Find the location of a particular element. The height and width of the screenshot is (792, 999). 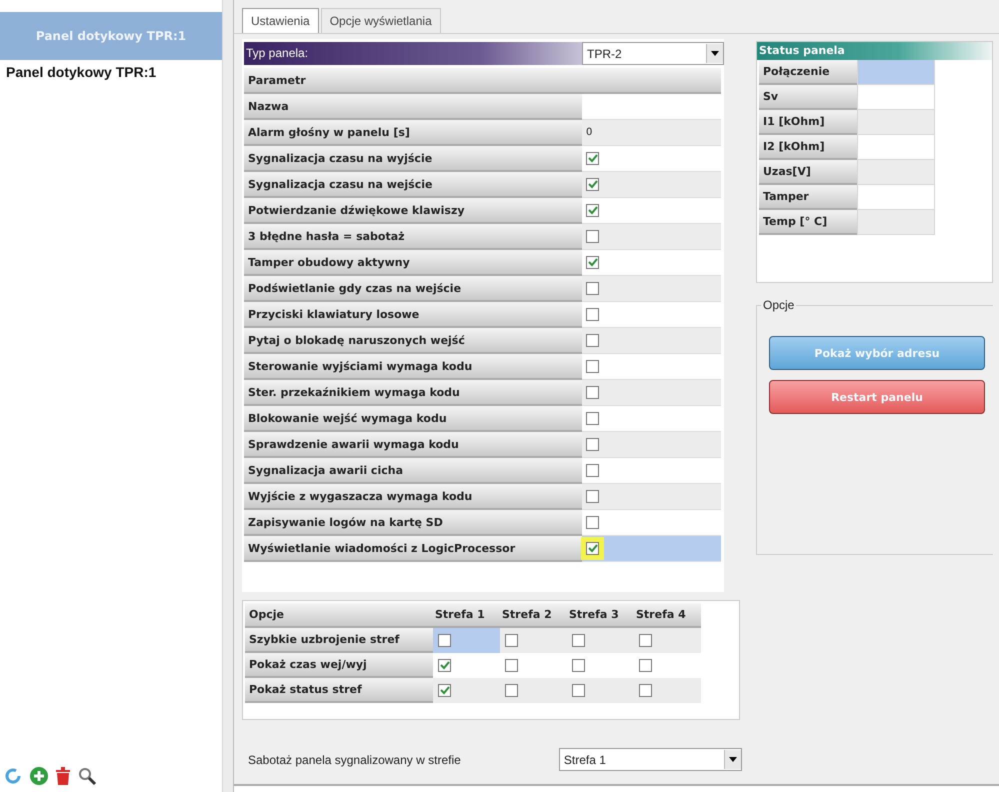

setting-label: 3 błędne hasła = sabotaż is located at coordinates (413, 237).